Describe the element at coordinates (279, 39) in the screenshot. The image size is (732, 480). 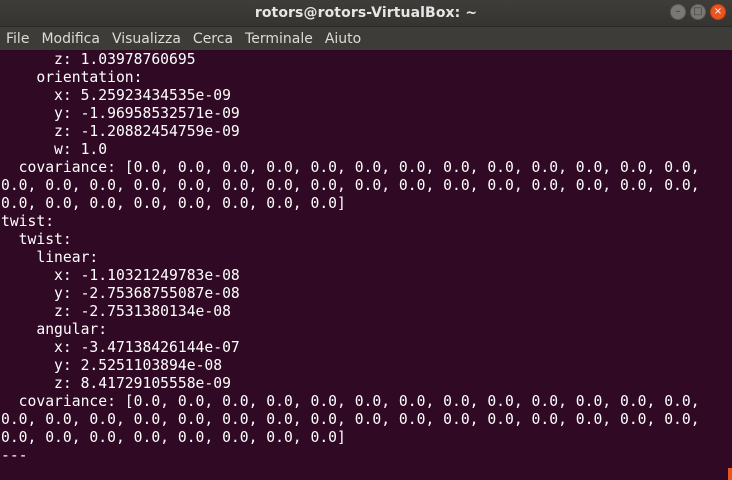
I see `menu-terminale: Terminale` at that location.